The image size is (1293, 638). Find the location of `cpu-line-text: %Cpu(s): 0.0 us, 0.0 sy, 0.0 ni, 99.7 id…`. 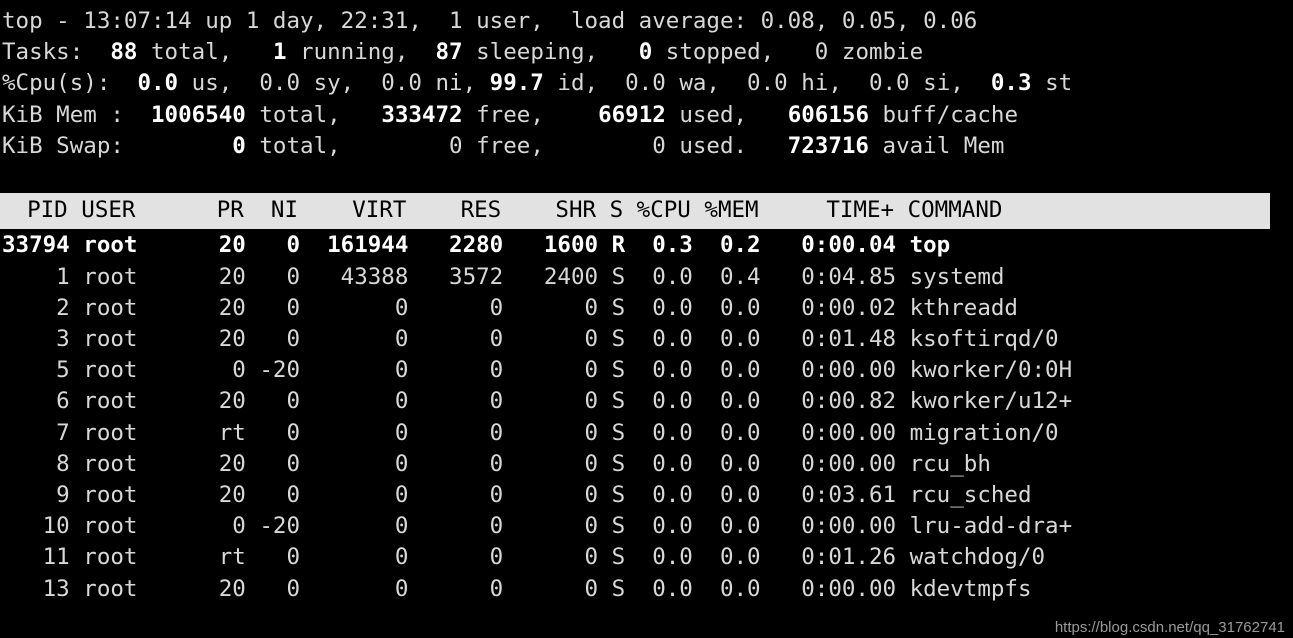

cpu-line-text: %Cpu(s): 0.0 us, 0.0 sy, 0.0 ni, 99.7 id… is located at coordinates (537, 83).